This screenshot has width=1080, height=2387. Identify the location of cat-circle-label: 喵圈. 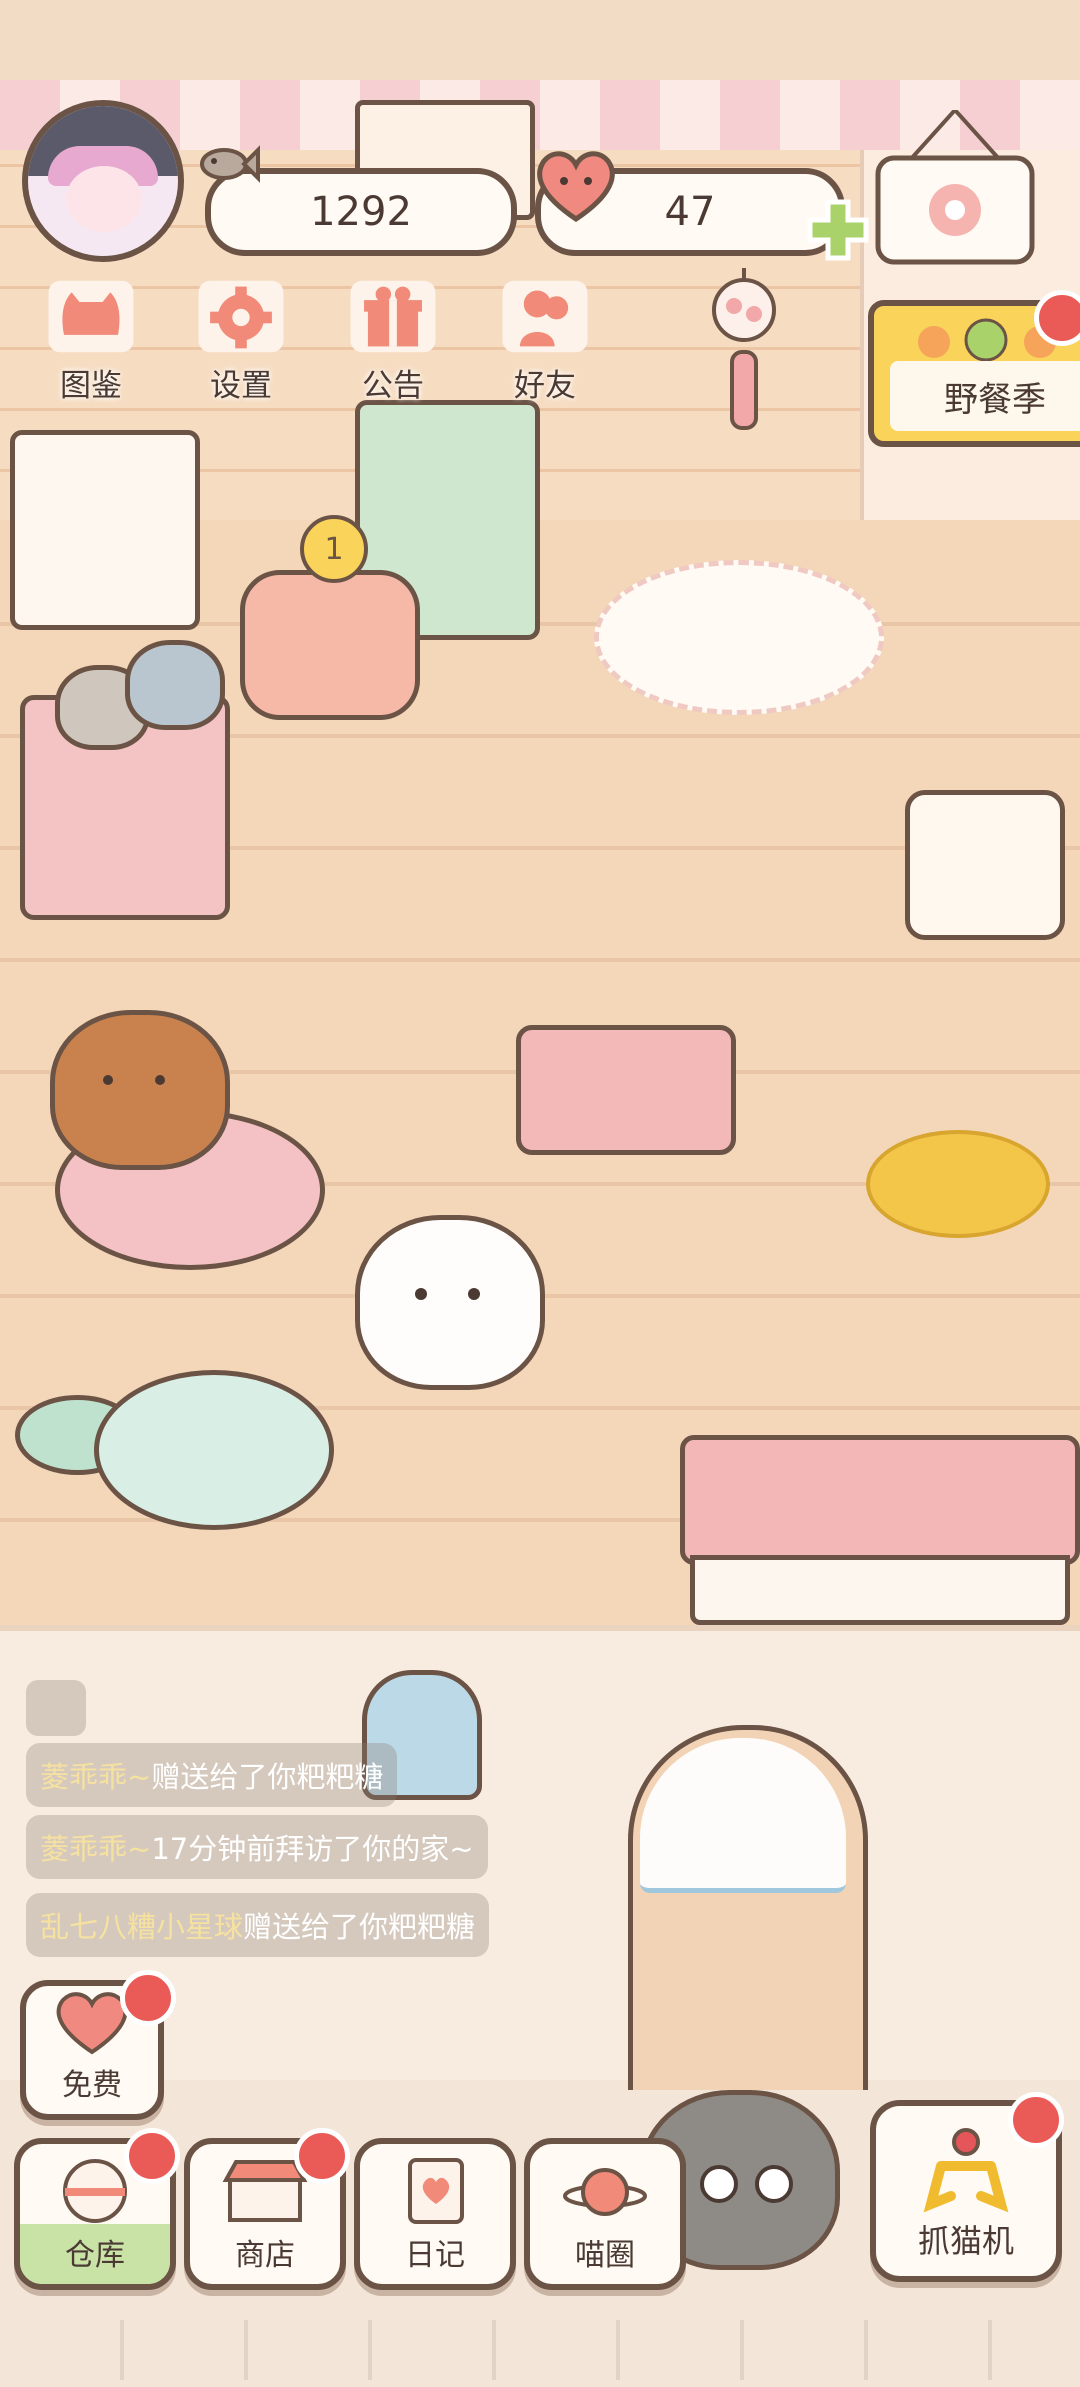
(605, 2255).